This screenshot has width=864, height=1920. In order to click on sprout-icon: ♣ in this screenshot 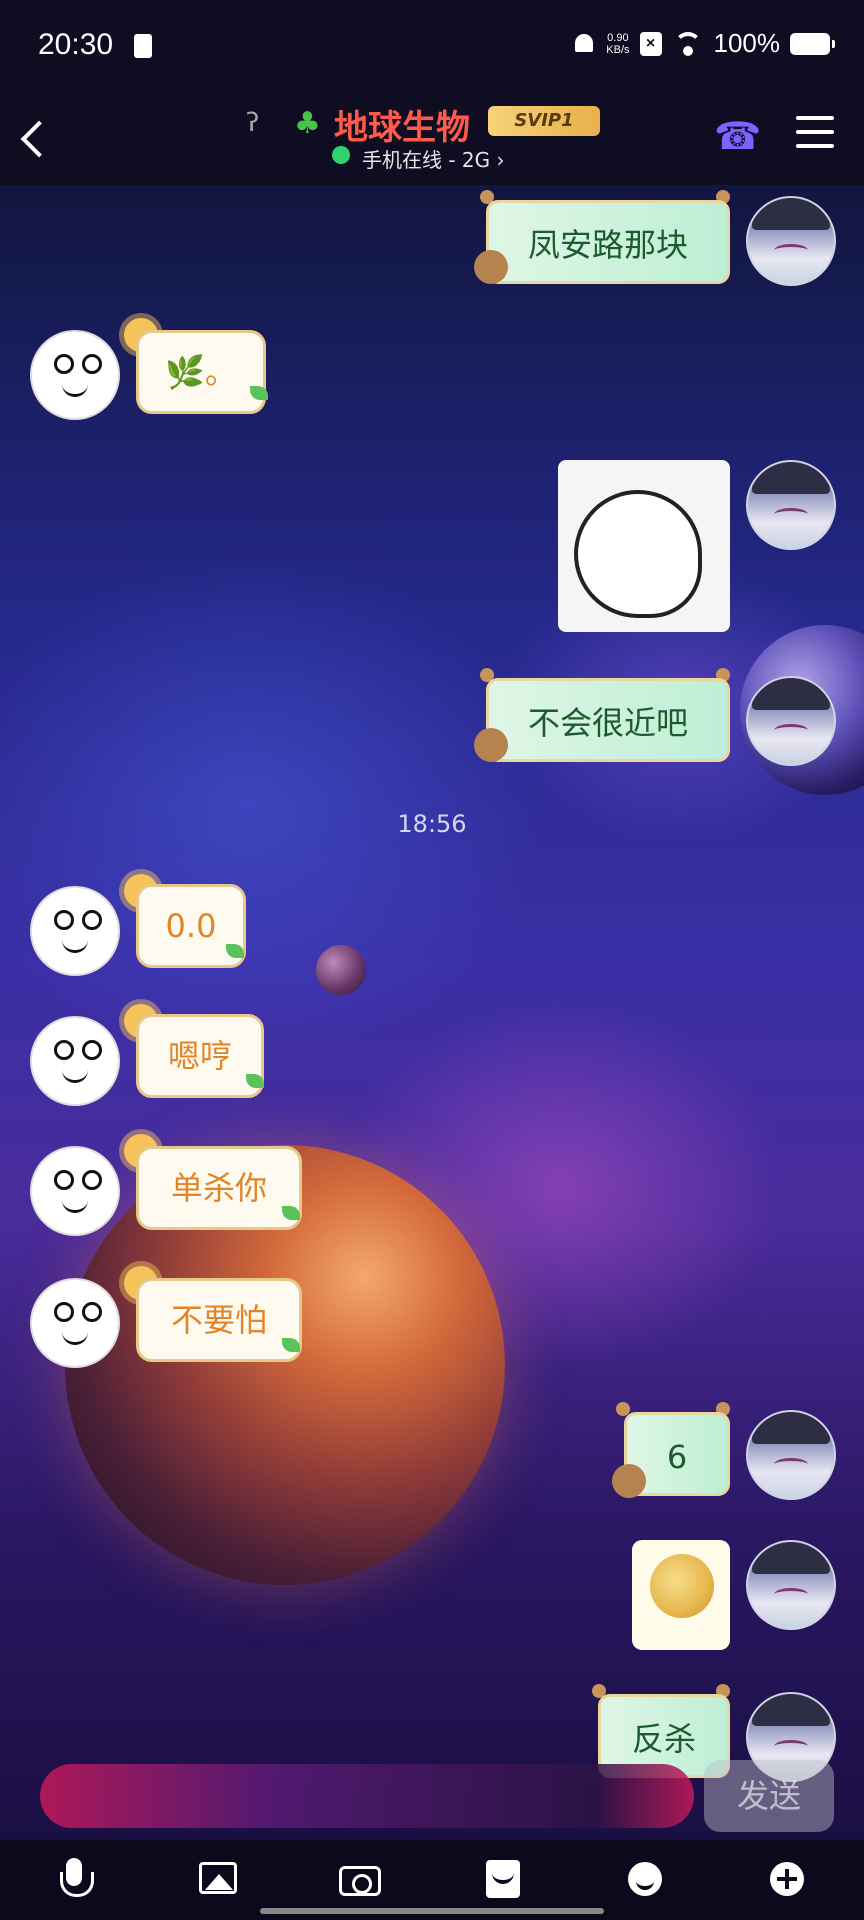, I will do `click(307, 123)`.